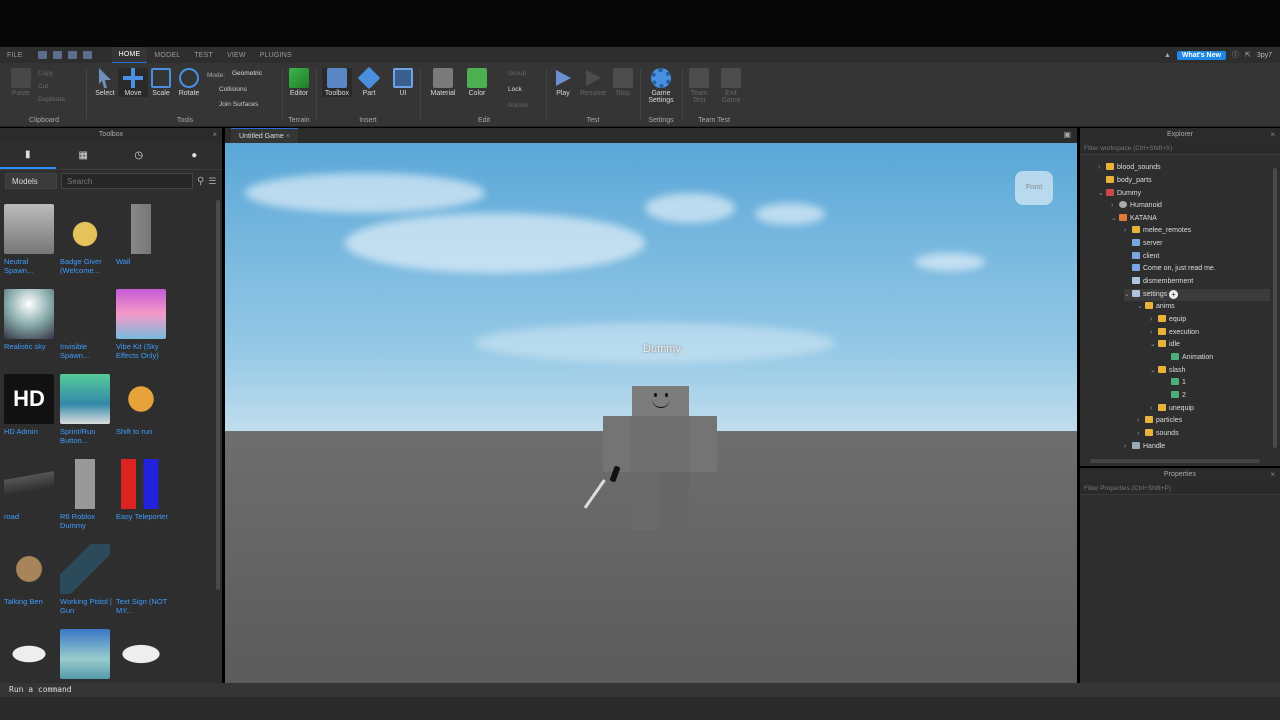 This screenshot has width=1280, height=720. I want to click on tab-creations: ●, so click(195, 155).